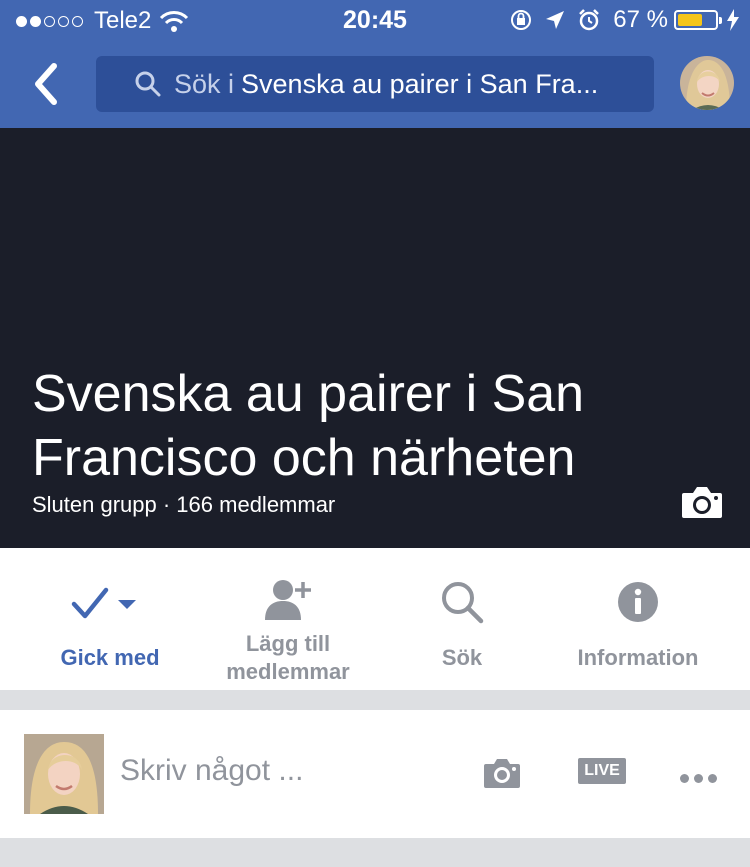 Image resolution: width=750 pixels, height=867 pixels. Describe the element at coordinates (184, 504) in the screenshot. I see `group-subtitle: Sluten grupp · 166 medlemmar` at that location.